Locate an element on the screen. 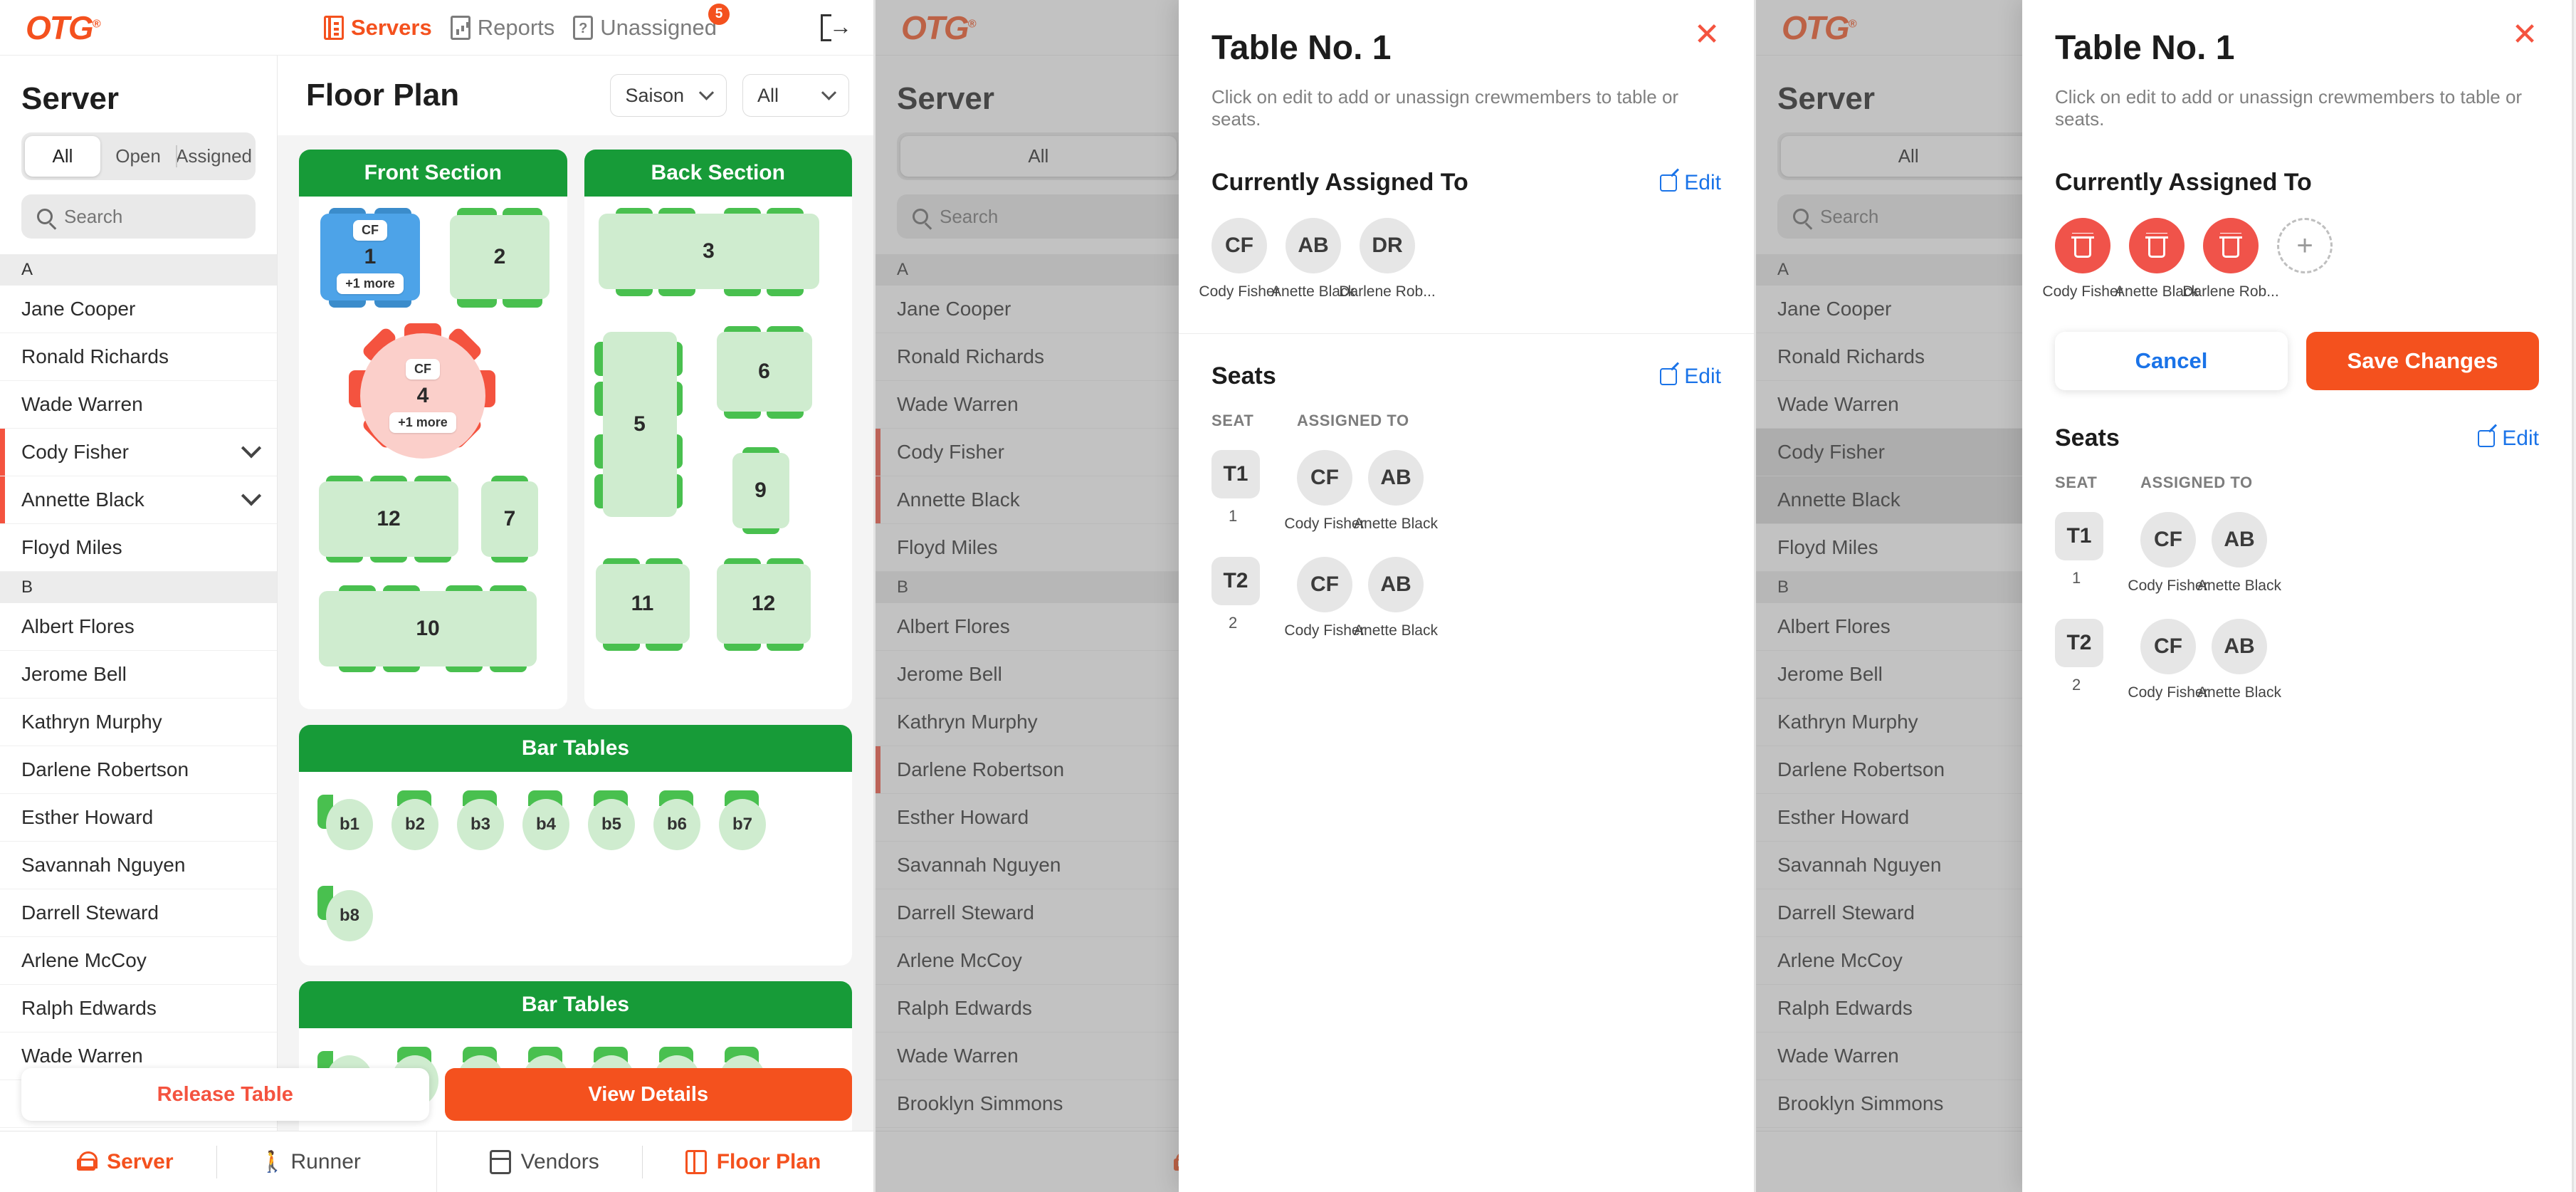  nav-item-reports: Reports is located at coordinates (502, 28).